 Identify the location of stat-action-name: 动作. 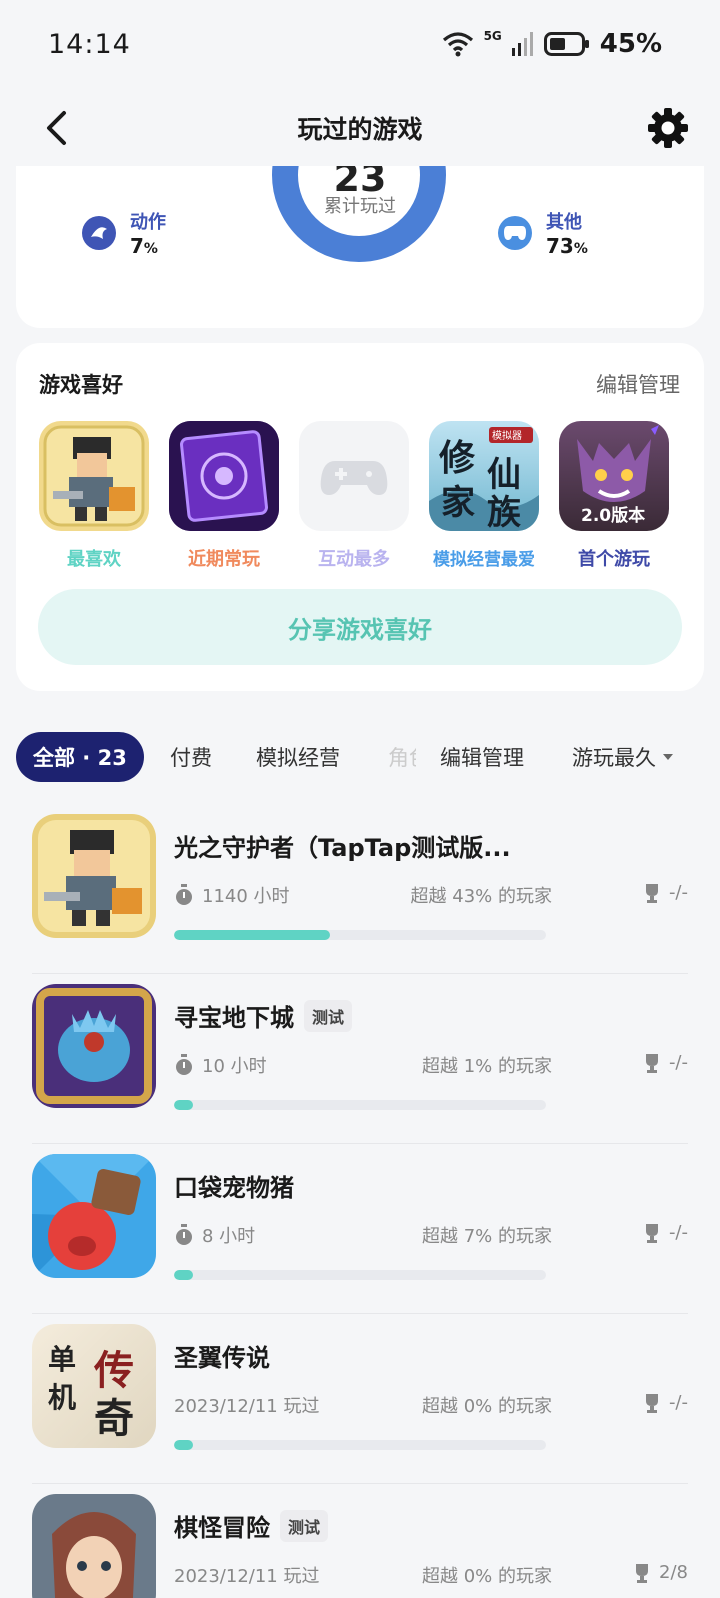
(148, 222).